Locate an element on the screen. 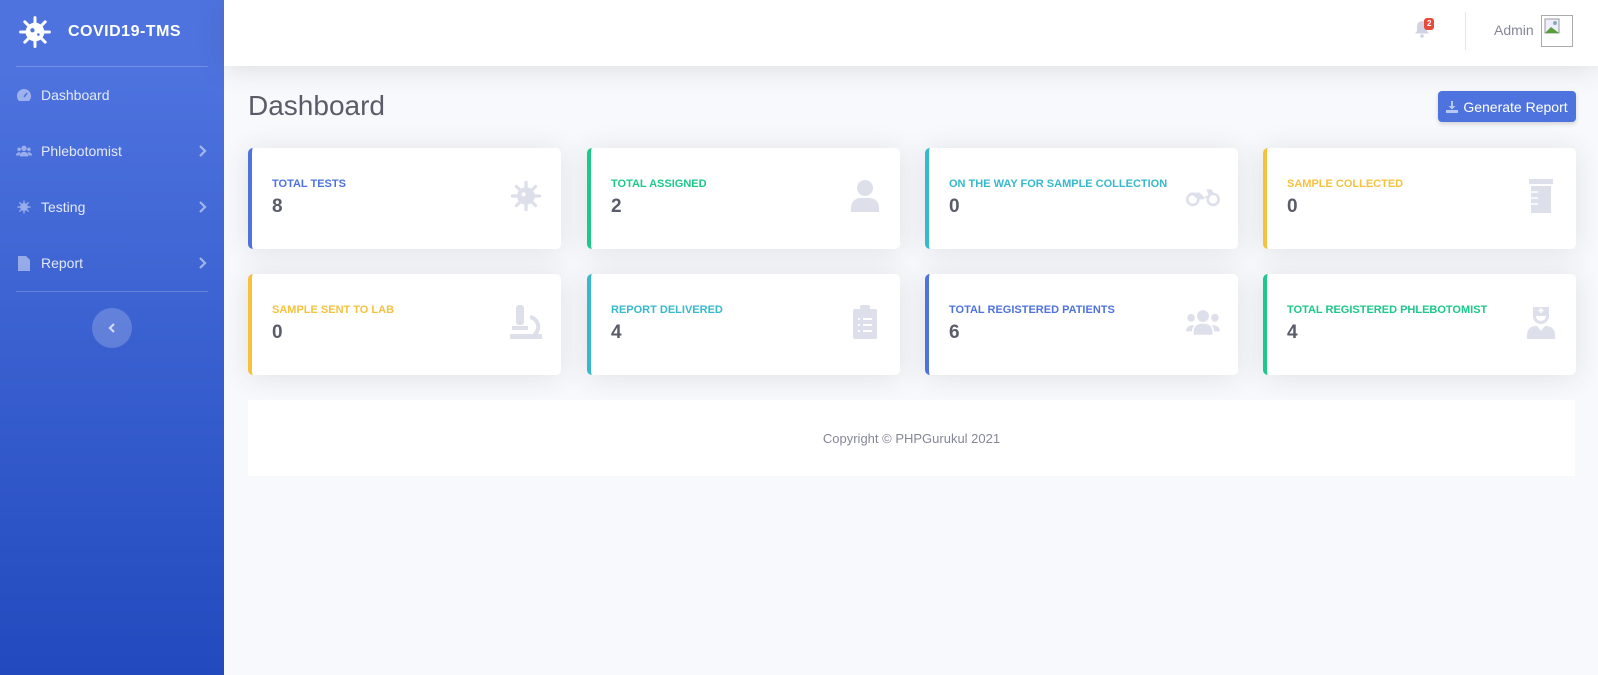  page-title: Dashboard is located at coordinates (316, 105).